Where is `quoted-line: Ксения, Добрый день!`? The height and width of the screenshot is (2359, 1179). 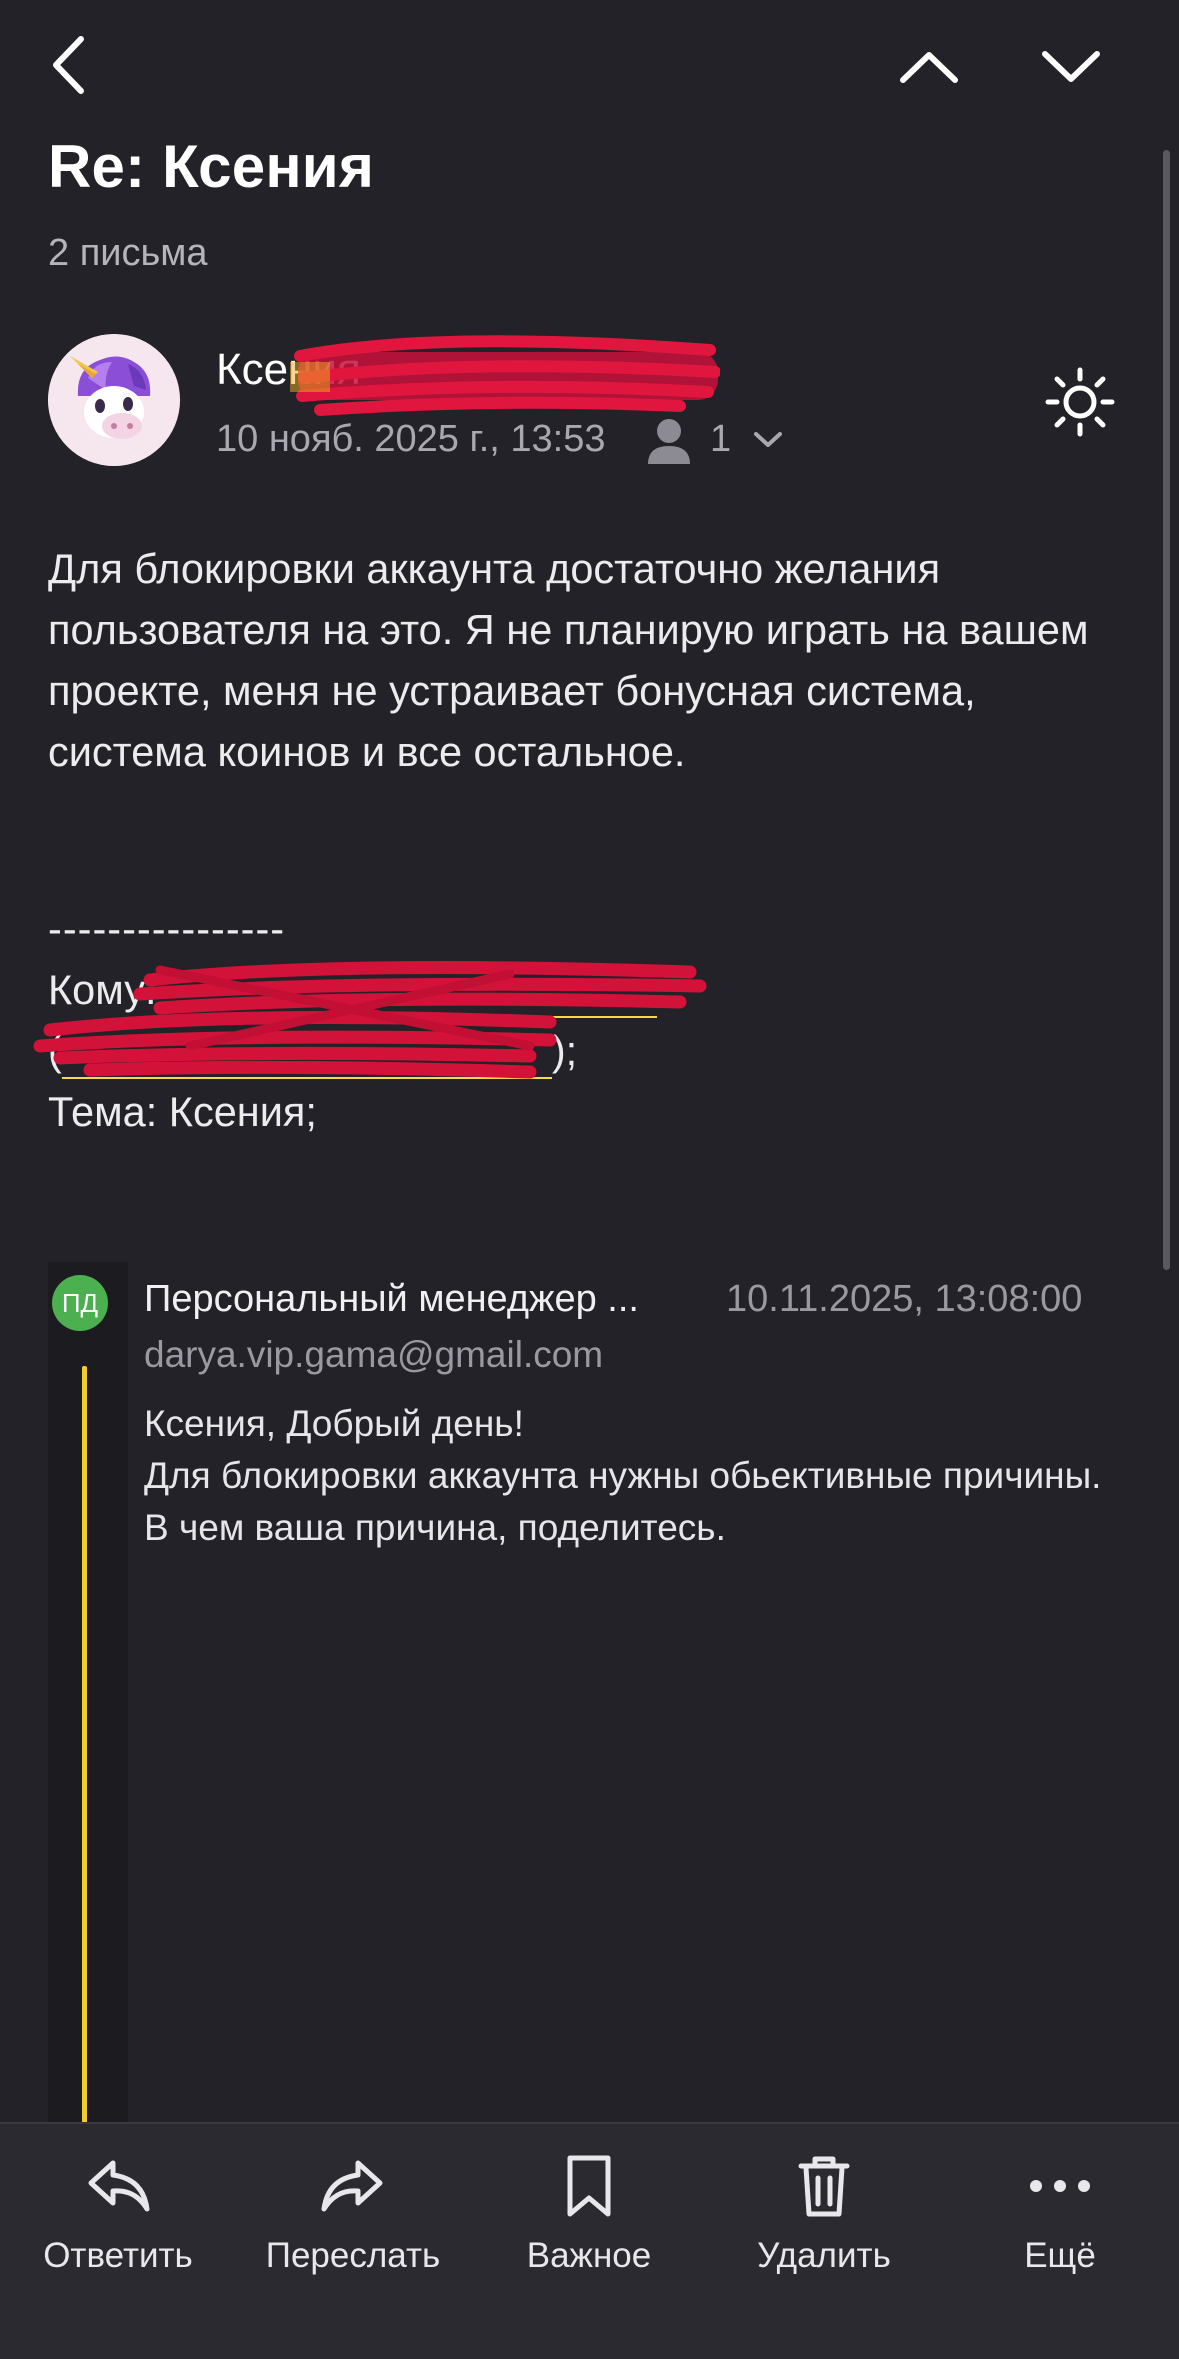 quoted-line: Ксения, Добрый день! is located at coordinates (334, 1423).